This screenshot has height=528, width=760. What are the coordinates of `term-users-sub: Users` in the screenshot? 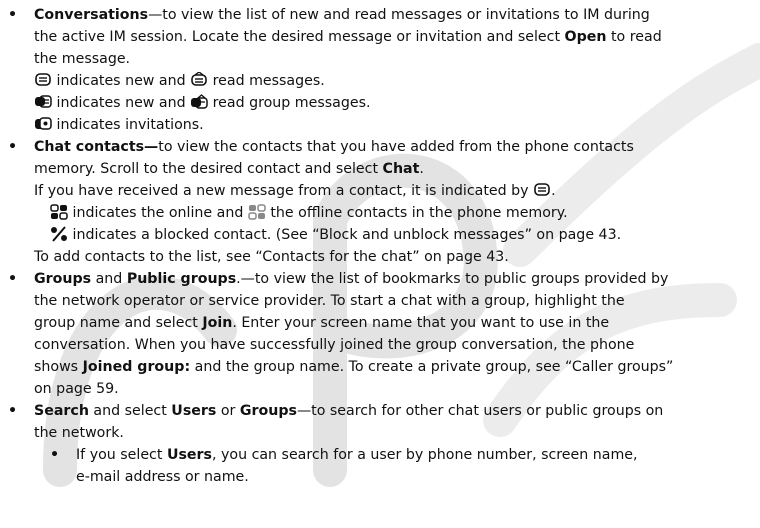 It's located at (189, 455).